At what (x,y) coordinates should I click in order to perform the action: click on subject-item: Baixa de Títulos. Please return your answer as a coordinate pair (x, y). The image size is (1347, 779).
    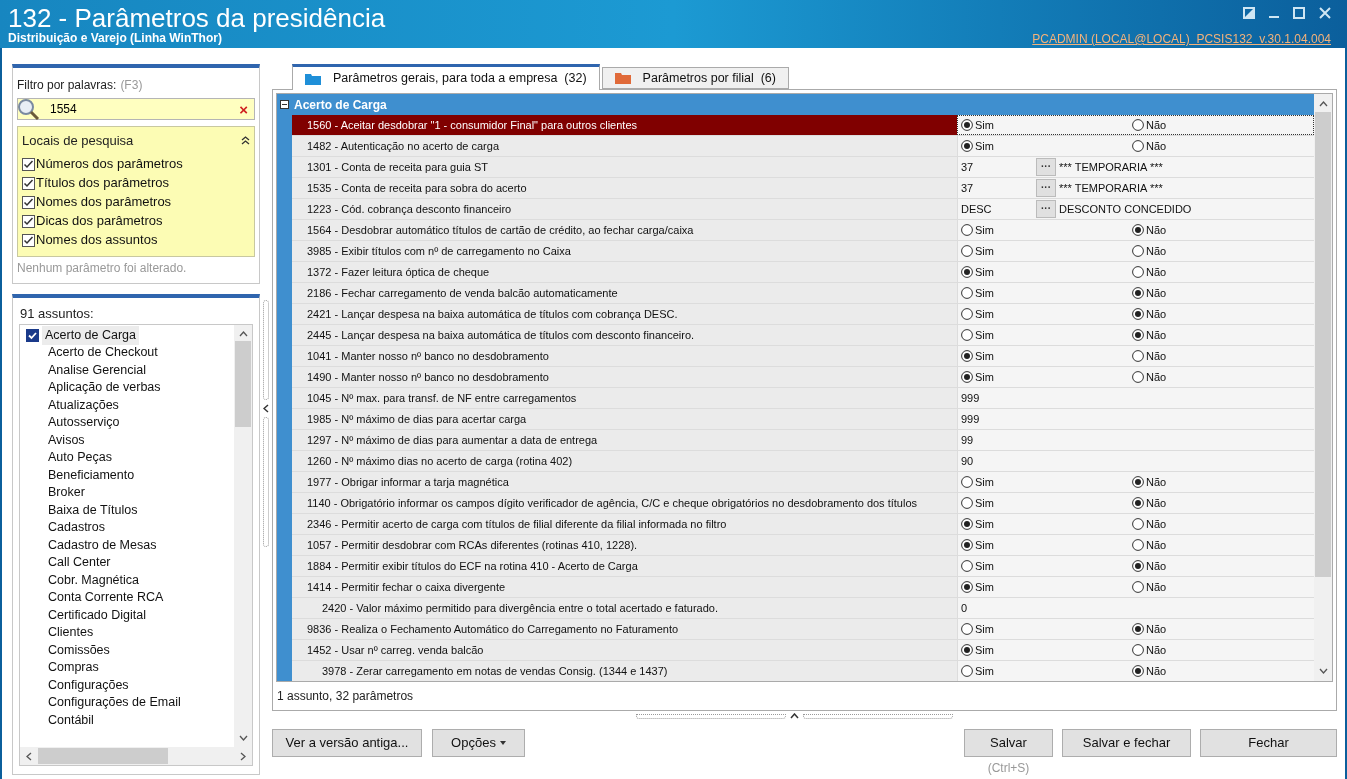
    Looking at the image, I should click on (93, 510).